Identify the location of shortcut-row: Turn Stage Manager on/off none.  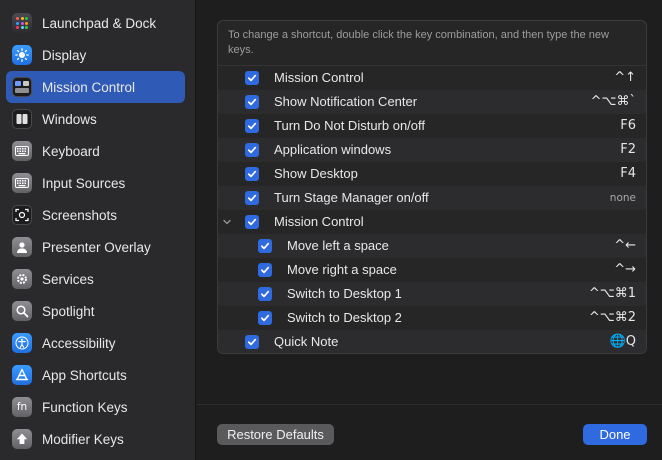
(432, 198).